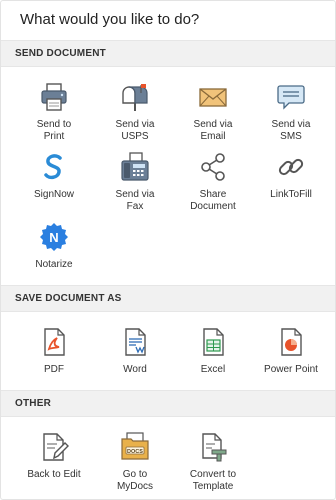 The height and width of the screenshot is (500, 336). I want to click on printer-icon, so click(54, 97).